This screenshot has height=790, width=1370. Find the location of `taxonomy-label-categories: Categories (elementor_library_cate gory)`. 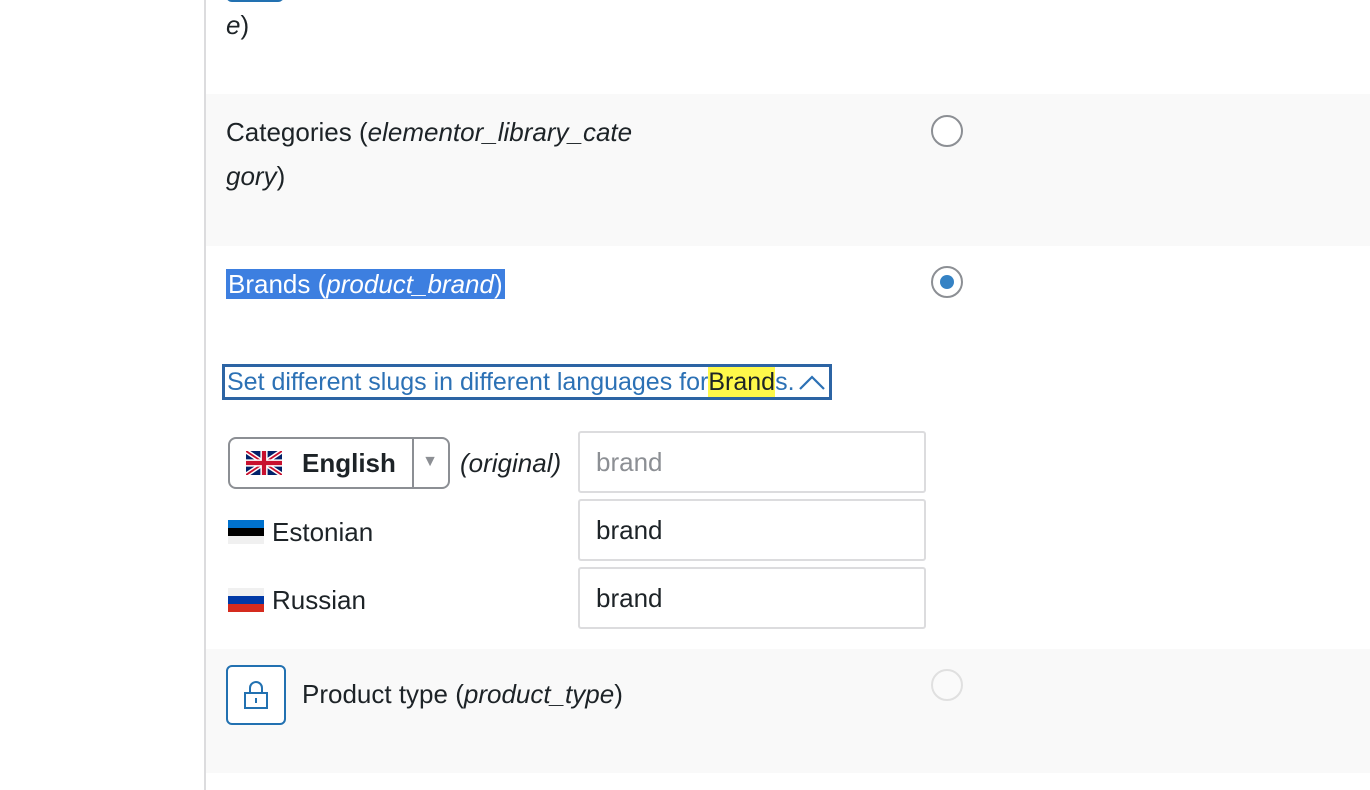

taxonomy-label-categories: Categories (elementor_library_cate gory) is located at coordinates (429, 154).